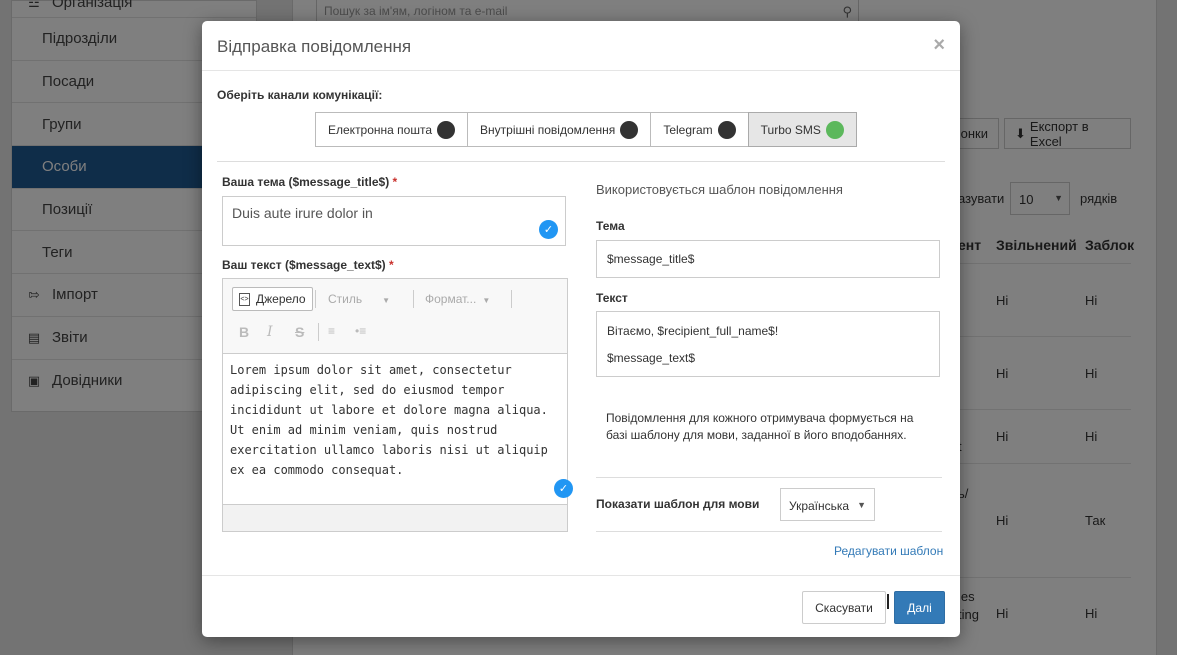 Image resolution: width=1177 pixels, height=655 pixels. I want to click on format-combo: Формат... ▼, so click(457, 299).